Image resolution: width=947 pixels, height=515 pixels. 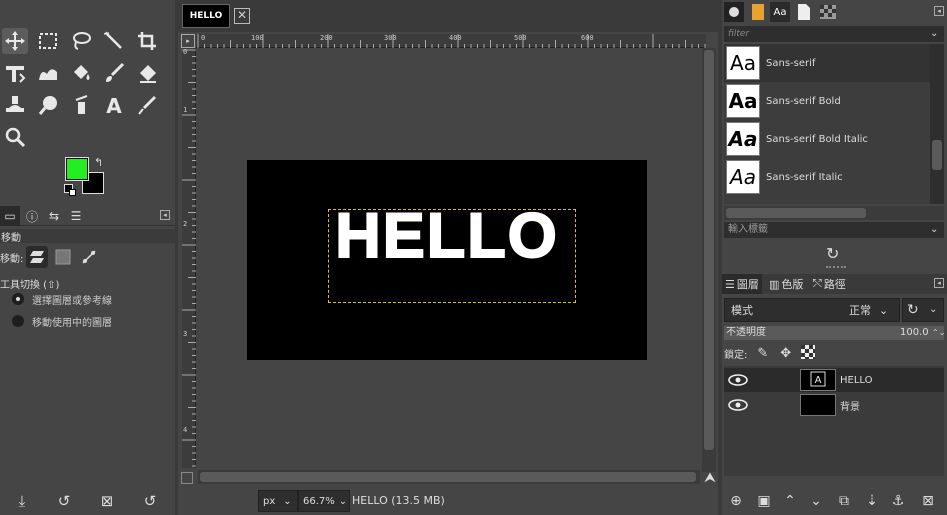 What do you see at coordinates (98, 162) in the screenshot?
I see `swap-colors-icon: ↰` at bounding box center [98, 162].